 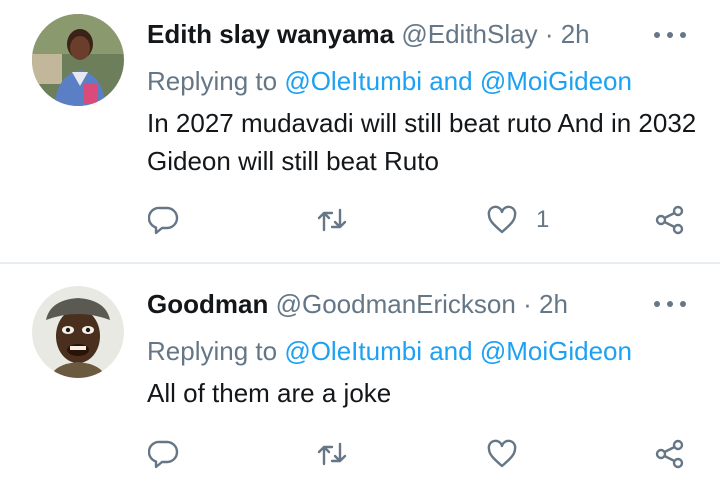 What do you see at coordinates (207, 304) in the screenshot?
I see `display-name: Goodman` at bounding box center [207, 304].